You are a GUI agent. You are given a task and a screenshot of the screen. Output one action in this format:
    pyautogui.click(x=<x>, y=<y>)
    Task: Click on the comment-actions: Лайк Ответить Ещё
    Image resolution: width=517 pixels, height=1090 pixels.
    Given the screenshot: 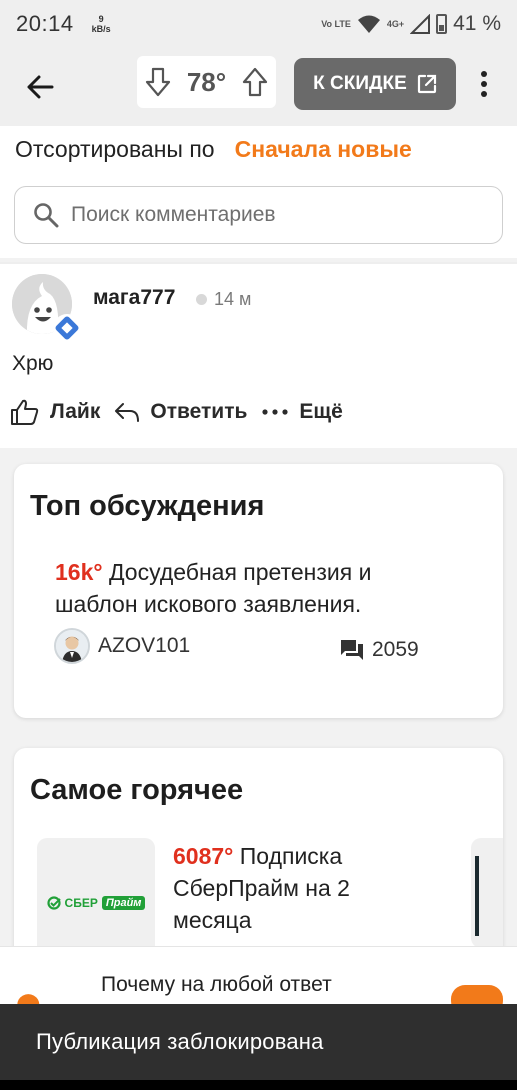 What is the action you would take?
    pyautogui.click(x=183, y=412)
    